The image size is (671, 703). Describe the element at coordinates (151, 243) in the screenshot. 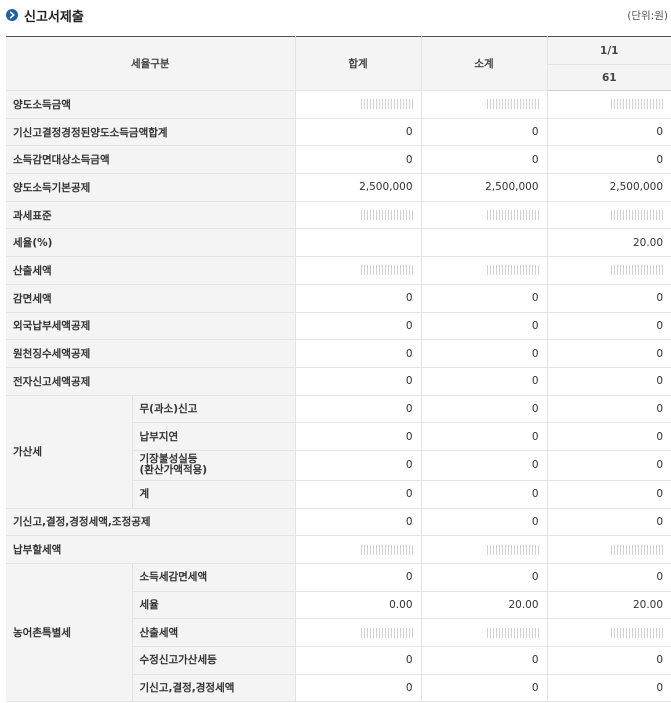

I see `row-label: 세율(%)` at that location.